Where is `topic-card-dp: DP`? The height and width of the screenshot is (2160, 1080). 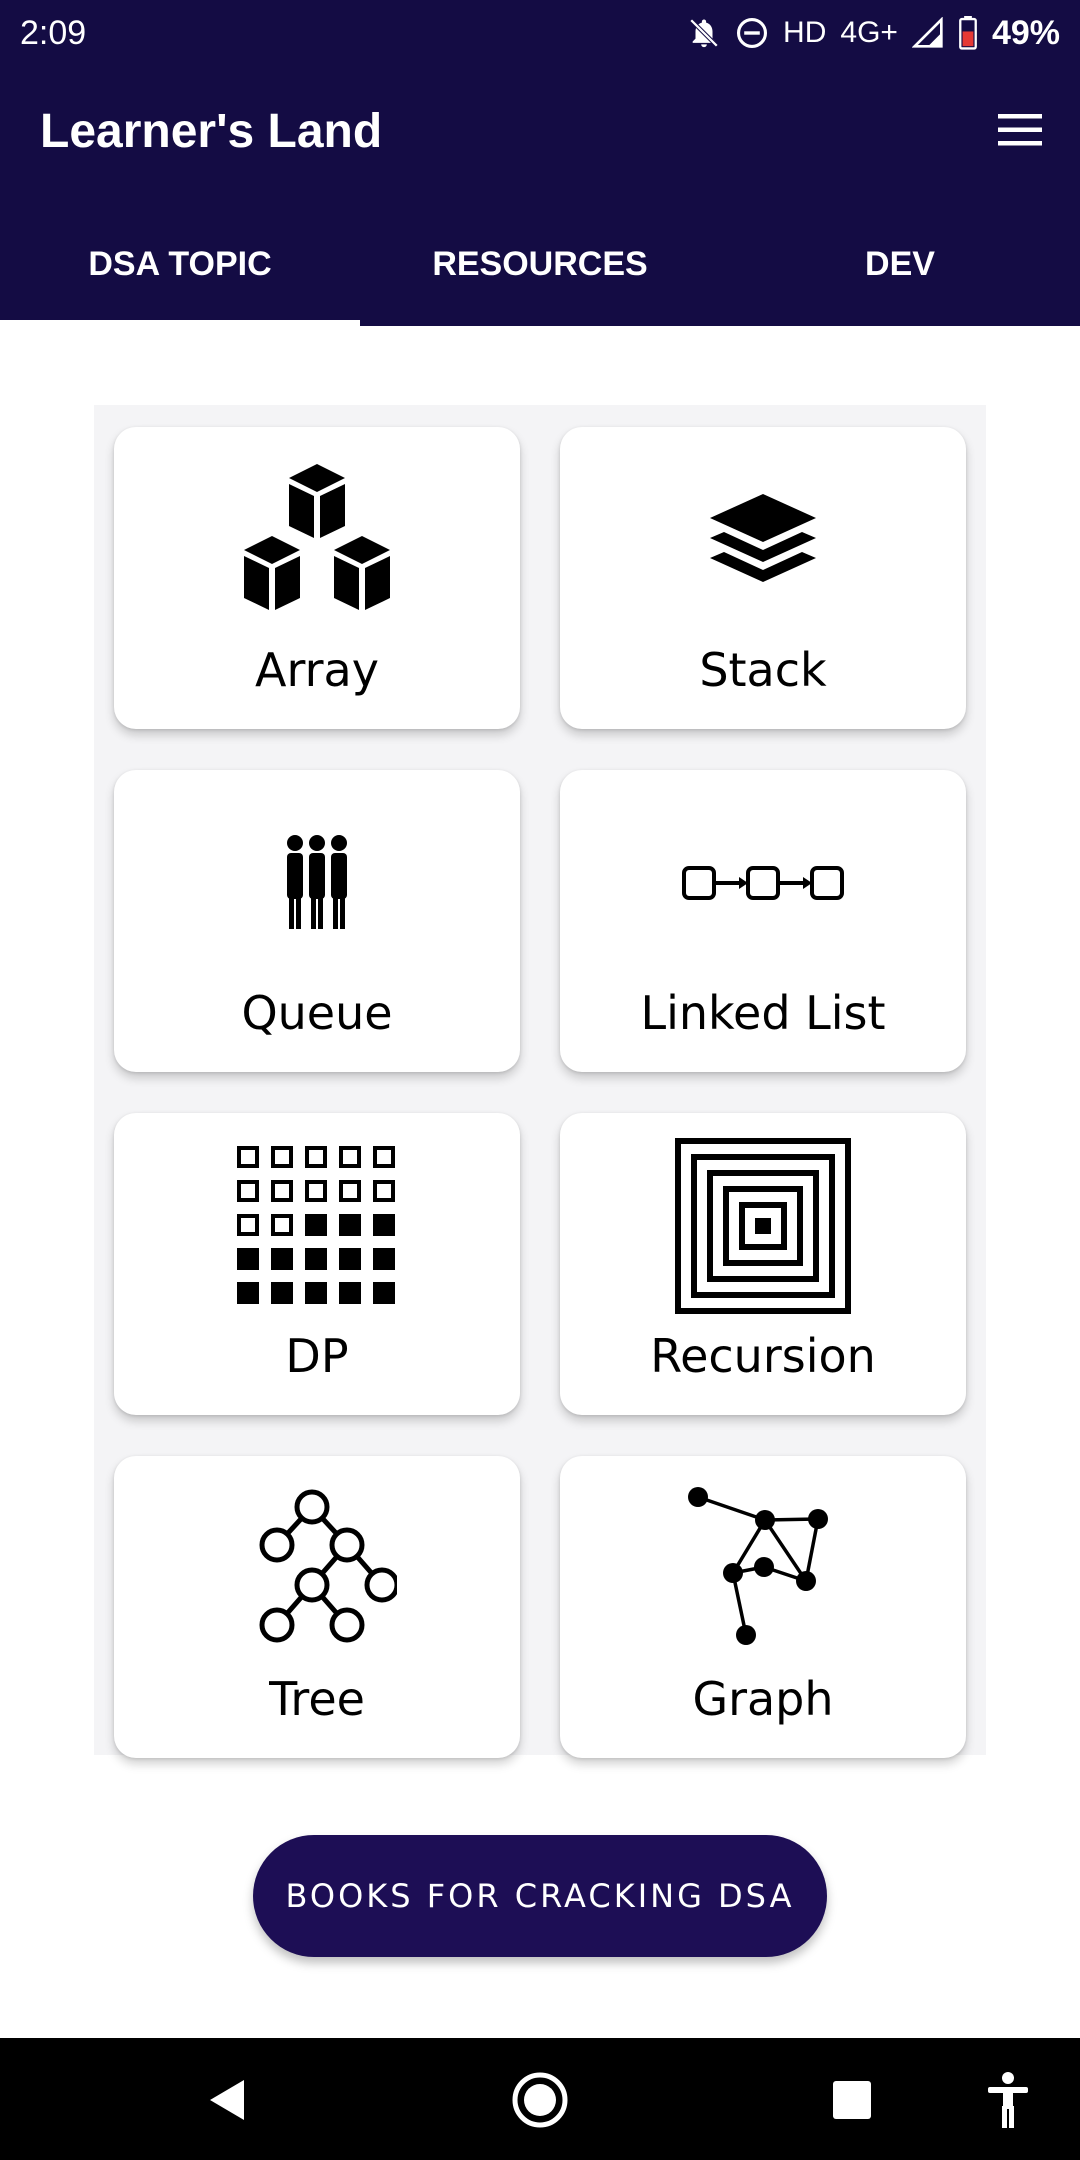 topic-card-dp: DP is located at coordinates (317, 1264).